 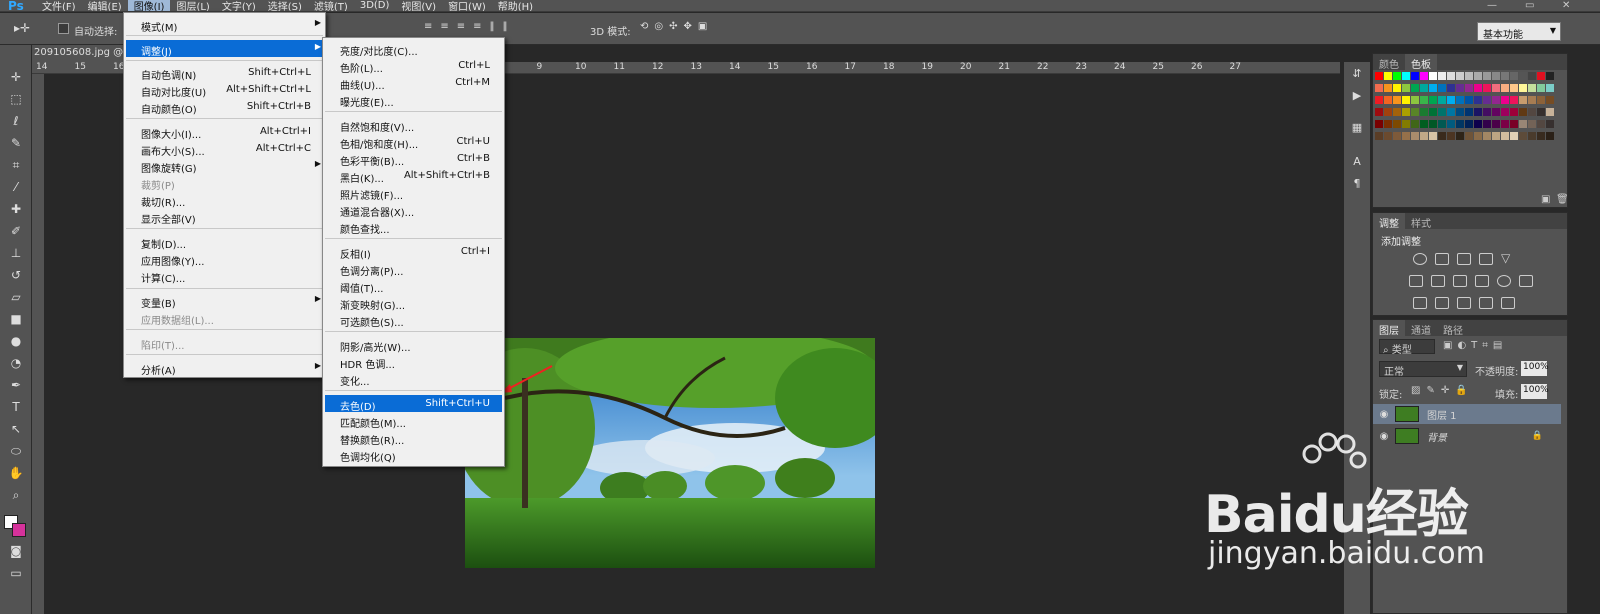 I want to click on minimize-icon: —, so click(x=1492, y=5).